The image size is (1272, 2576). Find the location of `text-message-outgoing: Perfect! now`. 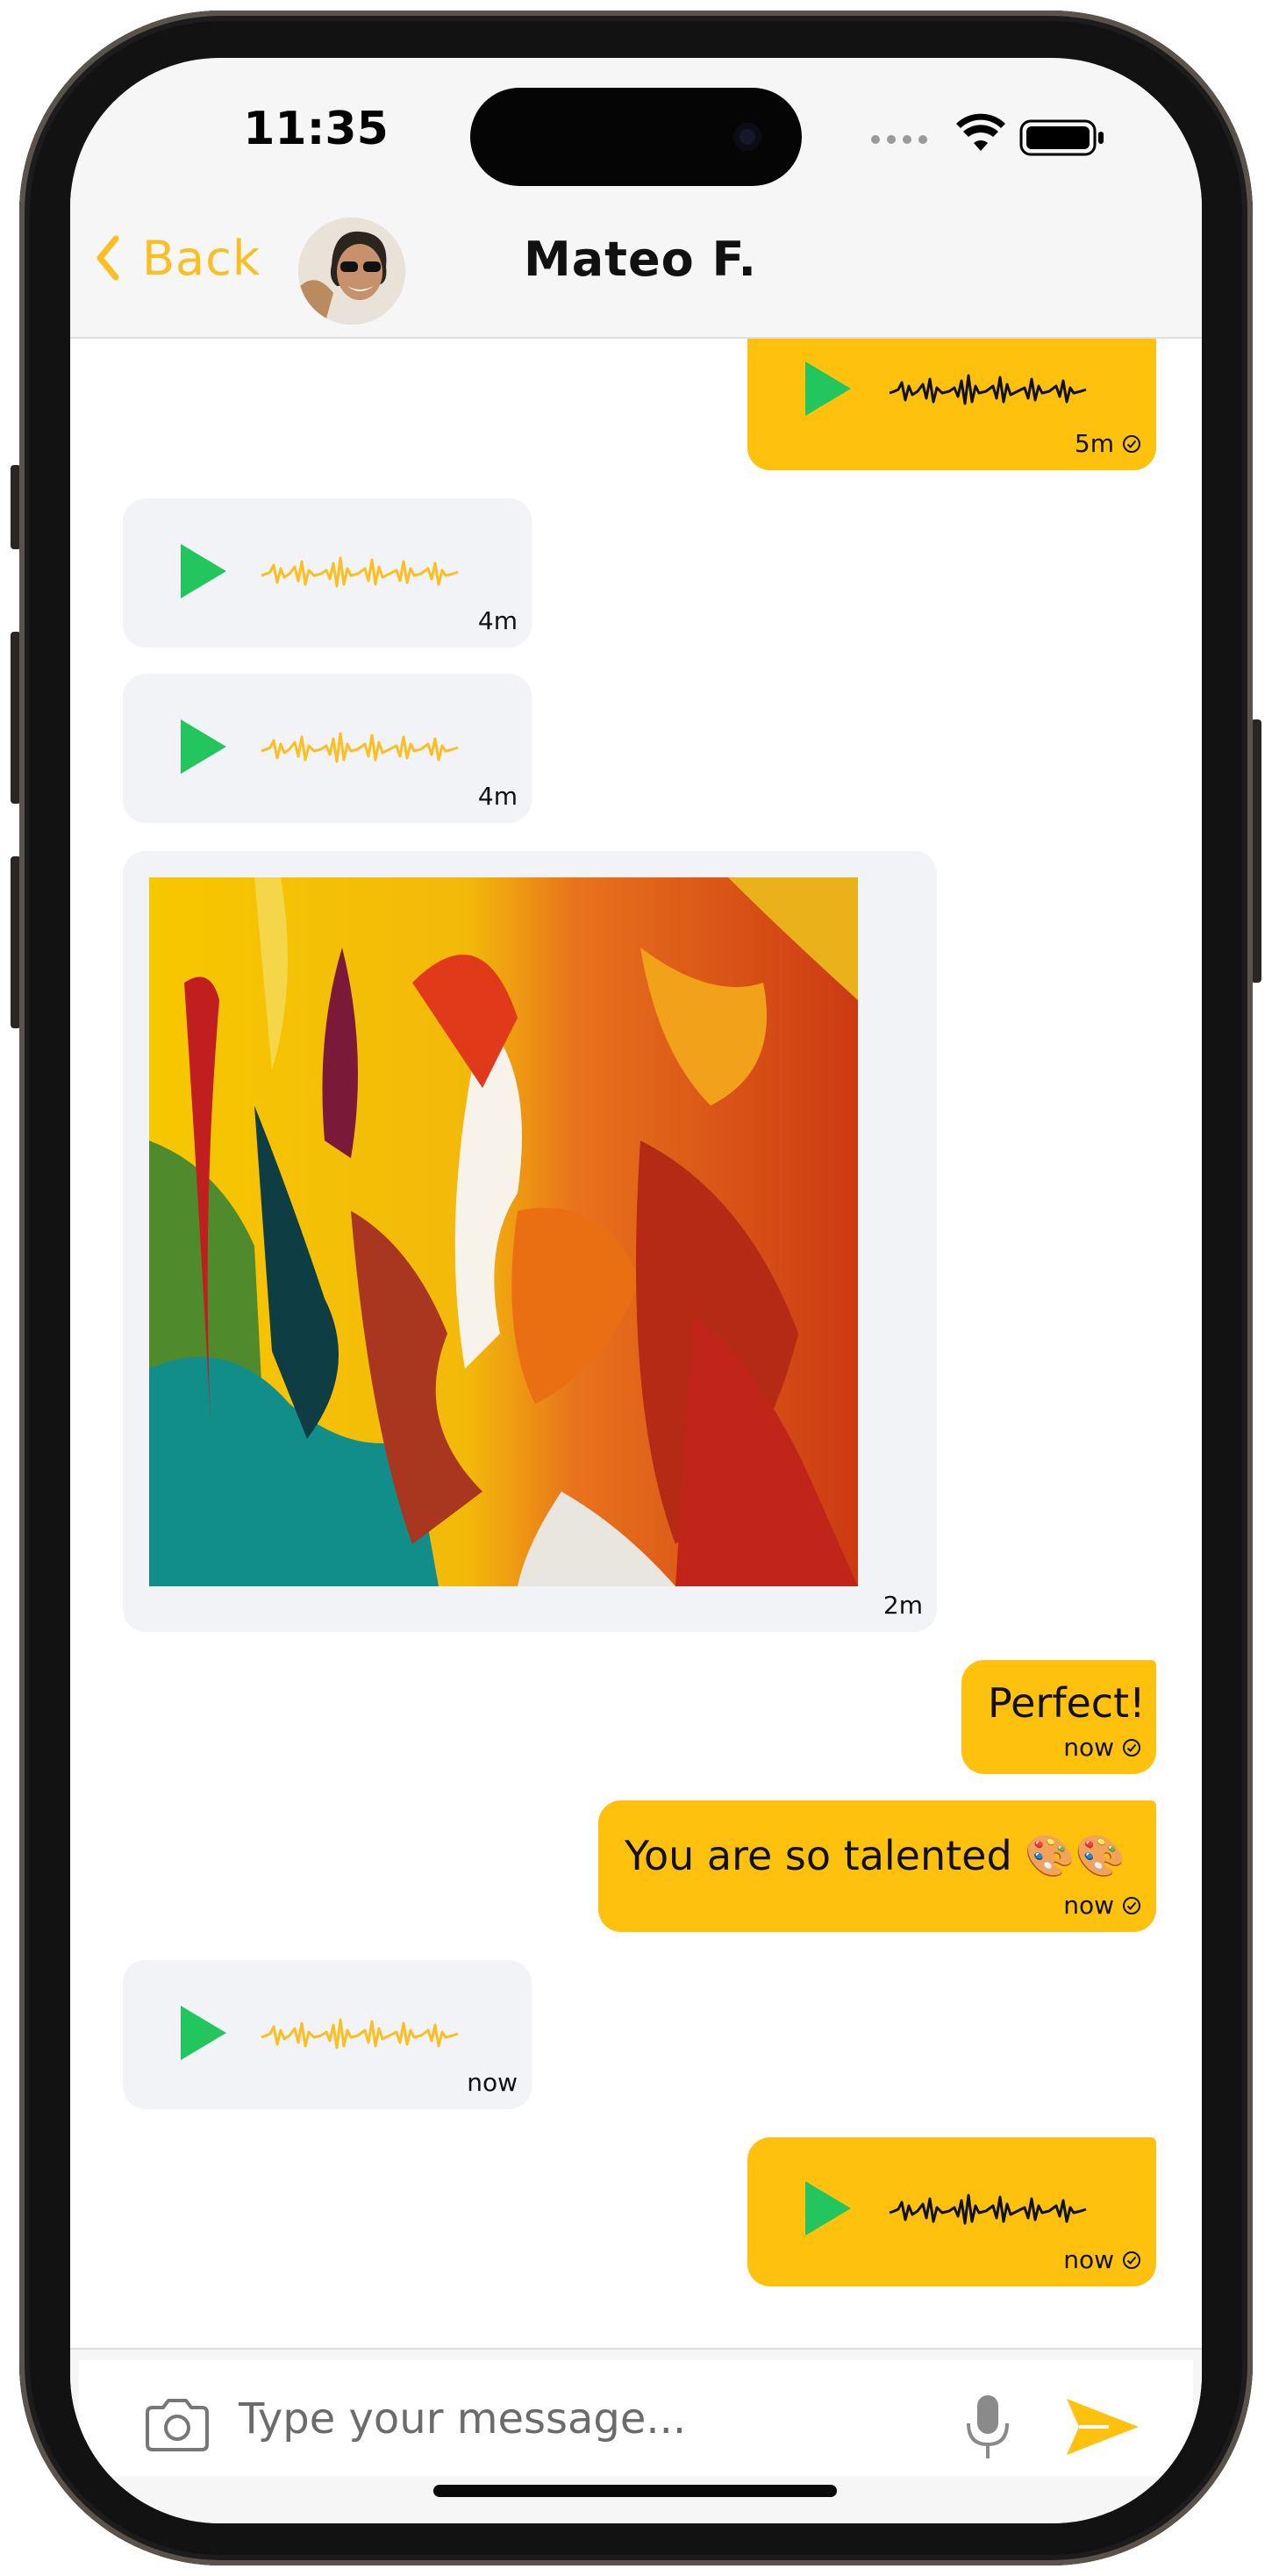

text-message-outgoing: Perfect! now is located at coordinates (1058, 1717).